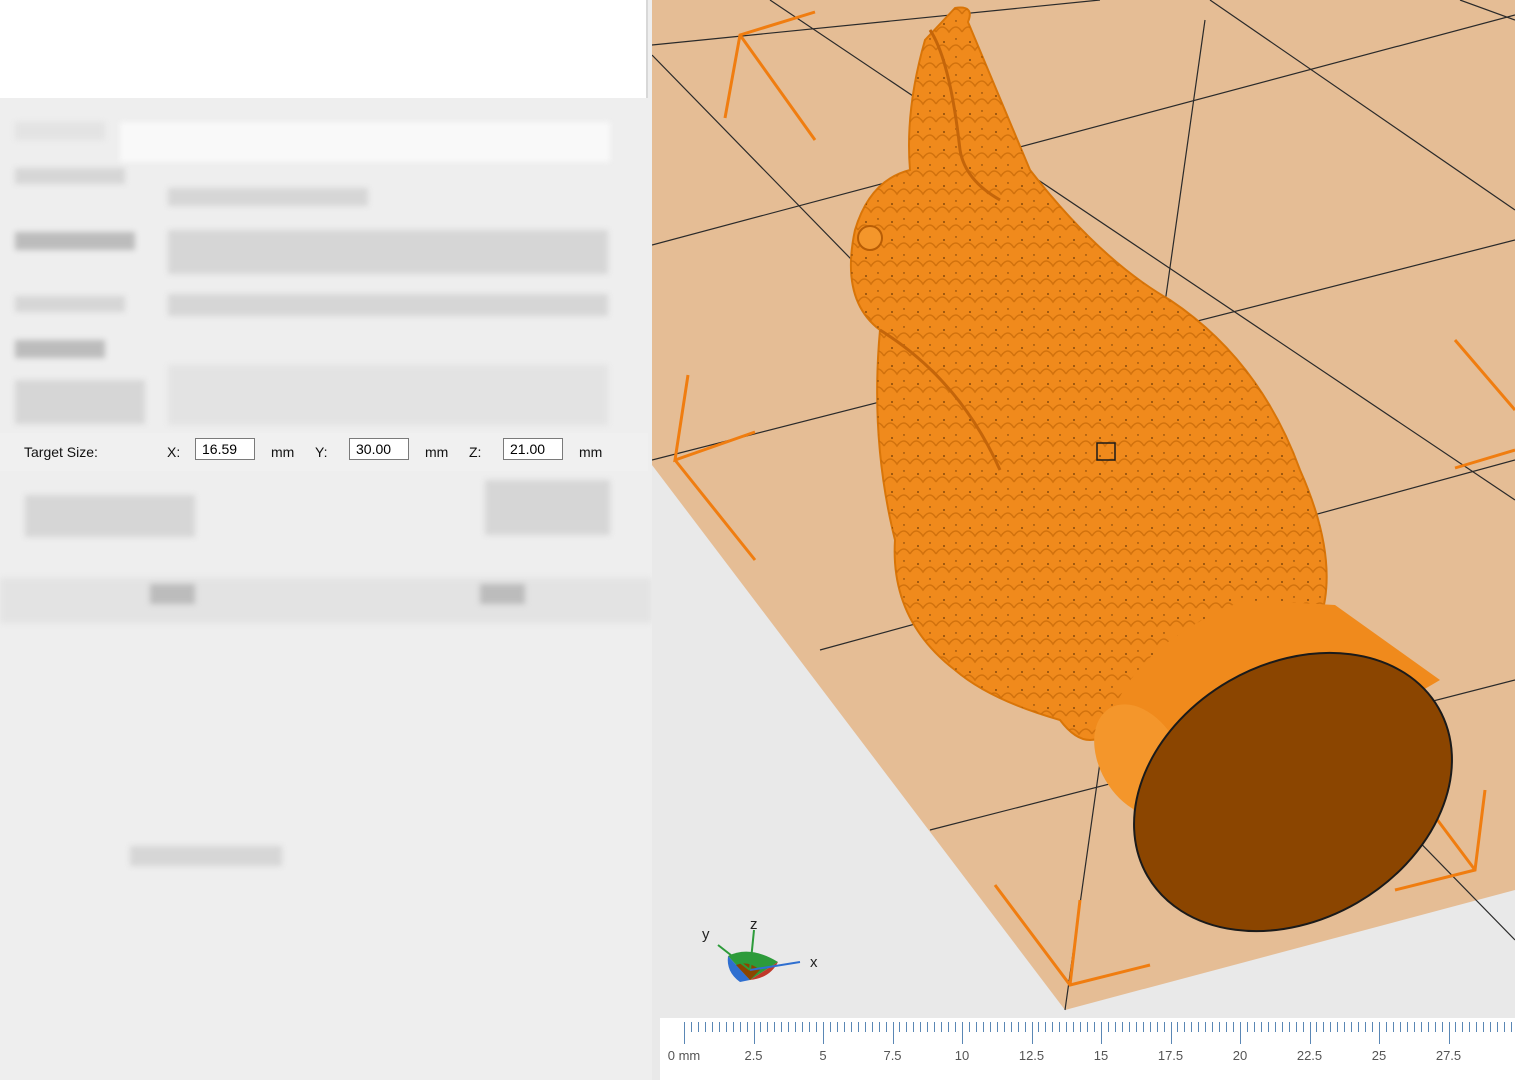  What do you see at coordinates (110, 516) in the screenshot?
I see `blurred-option` at bounding box center [110, 516].